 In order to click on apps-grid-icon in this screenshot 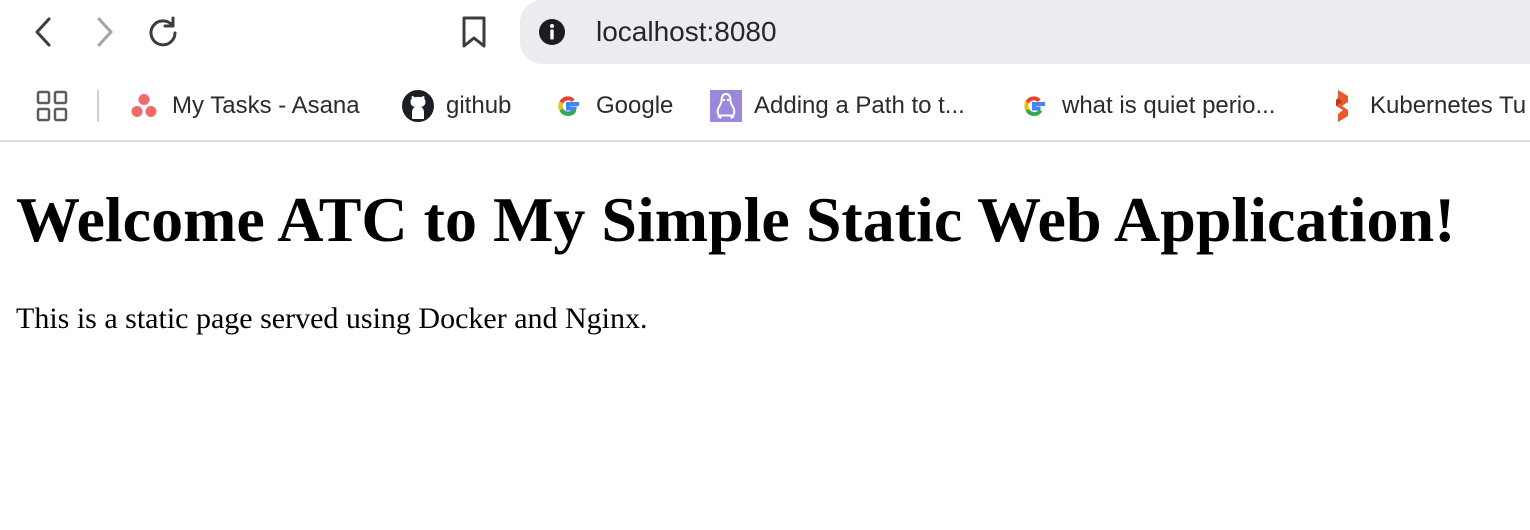, I will do `click(52, 106)`.